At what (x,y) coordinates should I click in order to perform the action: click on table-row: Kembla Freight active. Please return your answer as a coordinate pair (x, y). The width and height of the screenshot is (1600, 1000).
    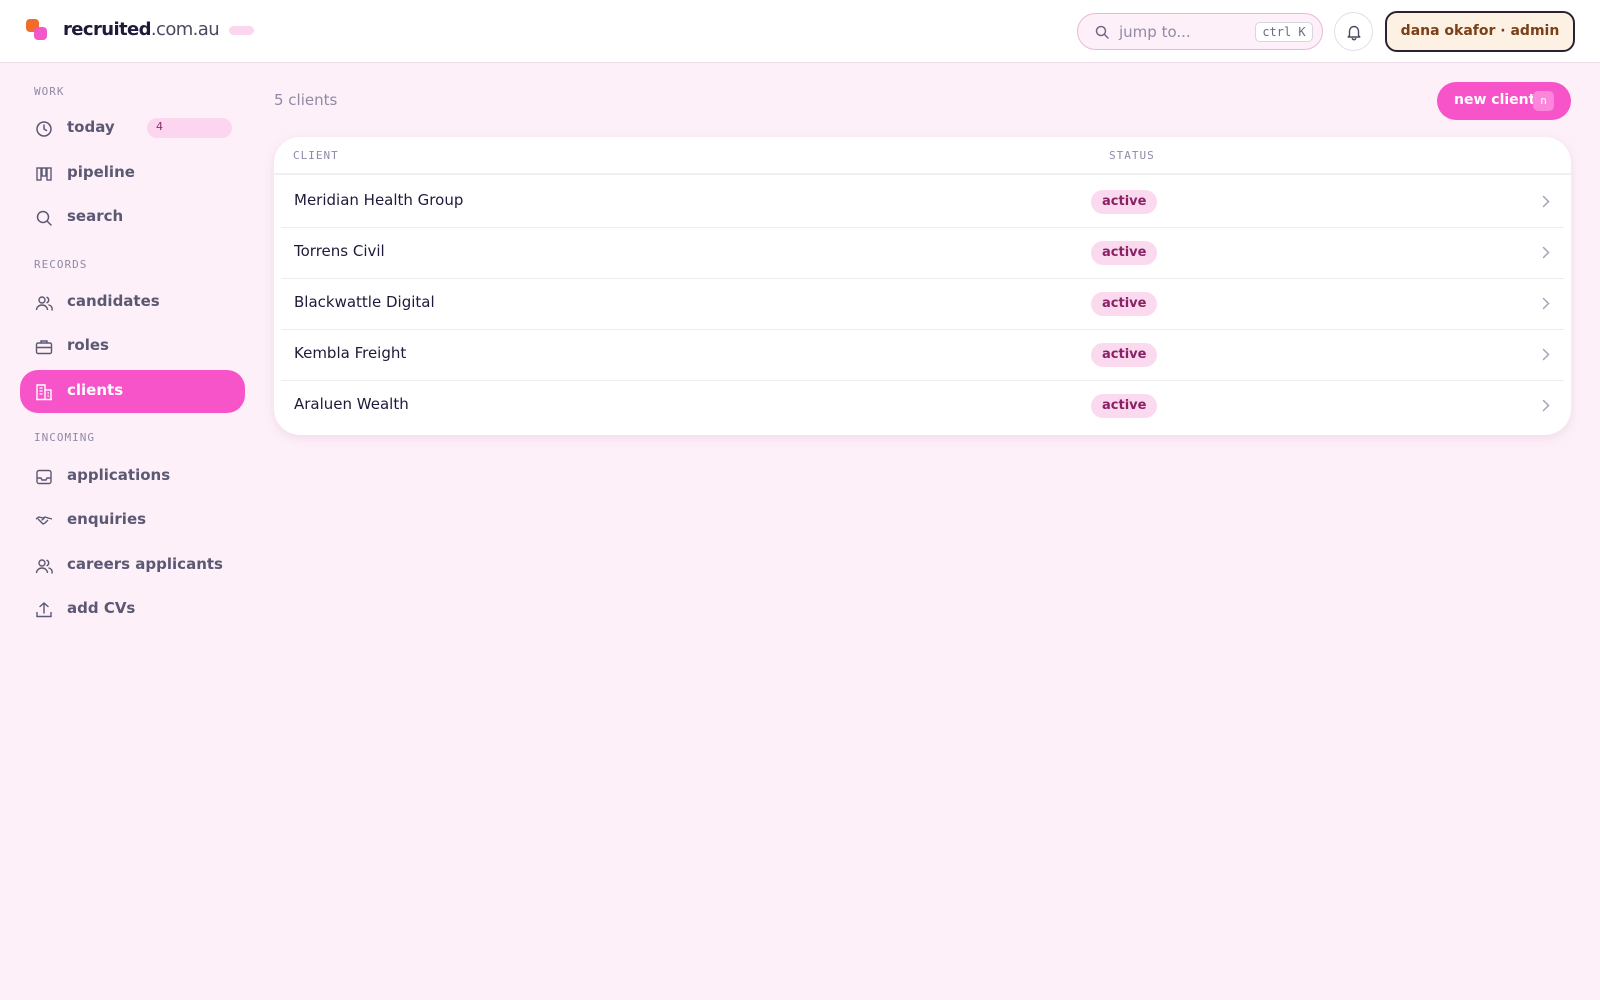
    Looking at the image, I should click on (922, 355).